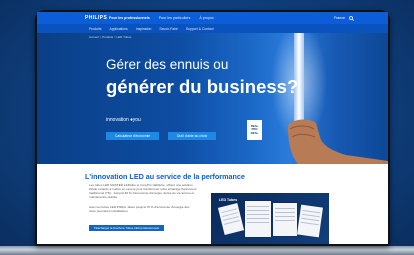  I want to click on subnav-inspiration: Inspiration, so click(144, 29).